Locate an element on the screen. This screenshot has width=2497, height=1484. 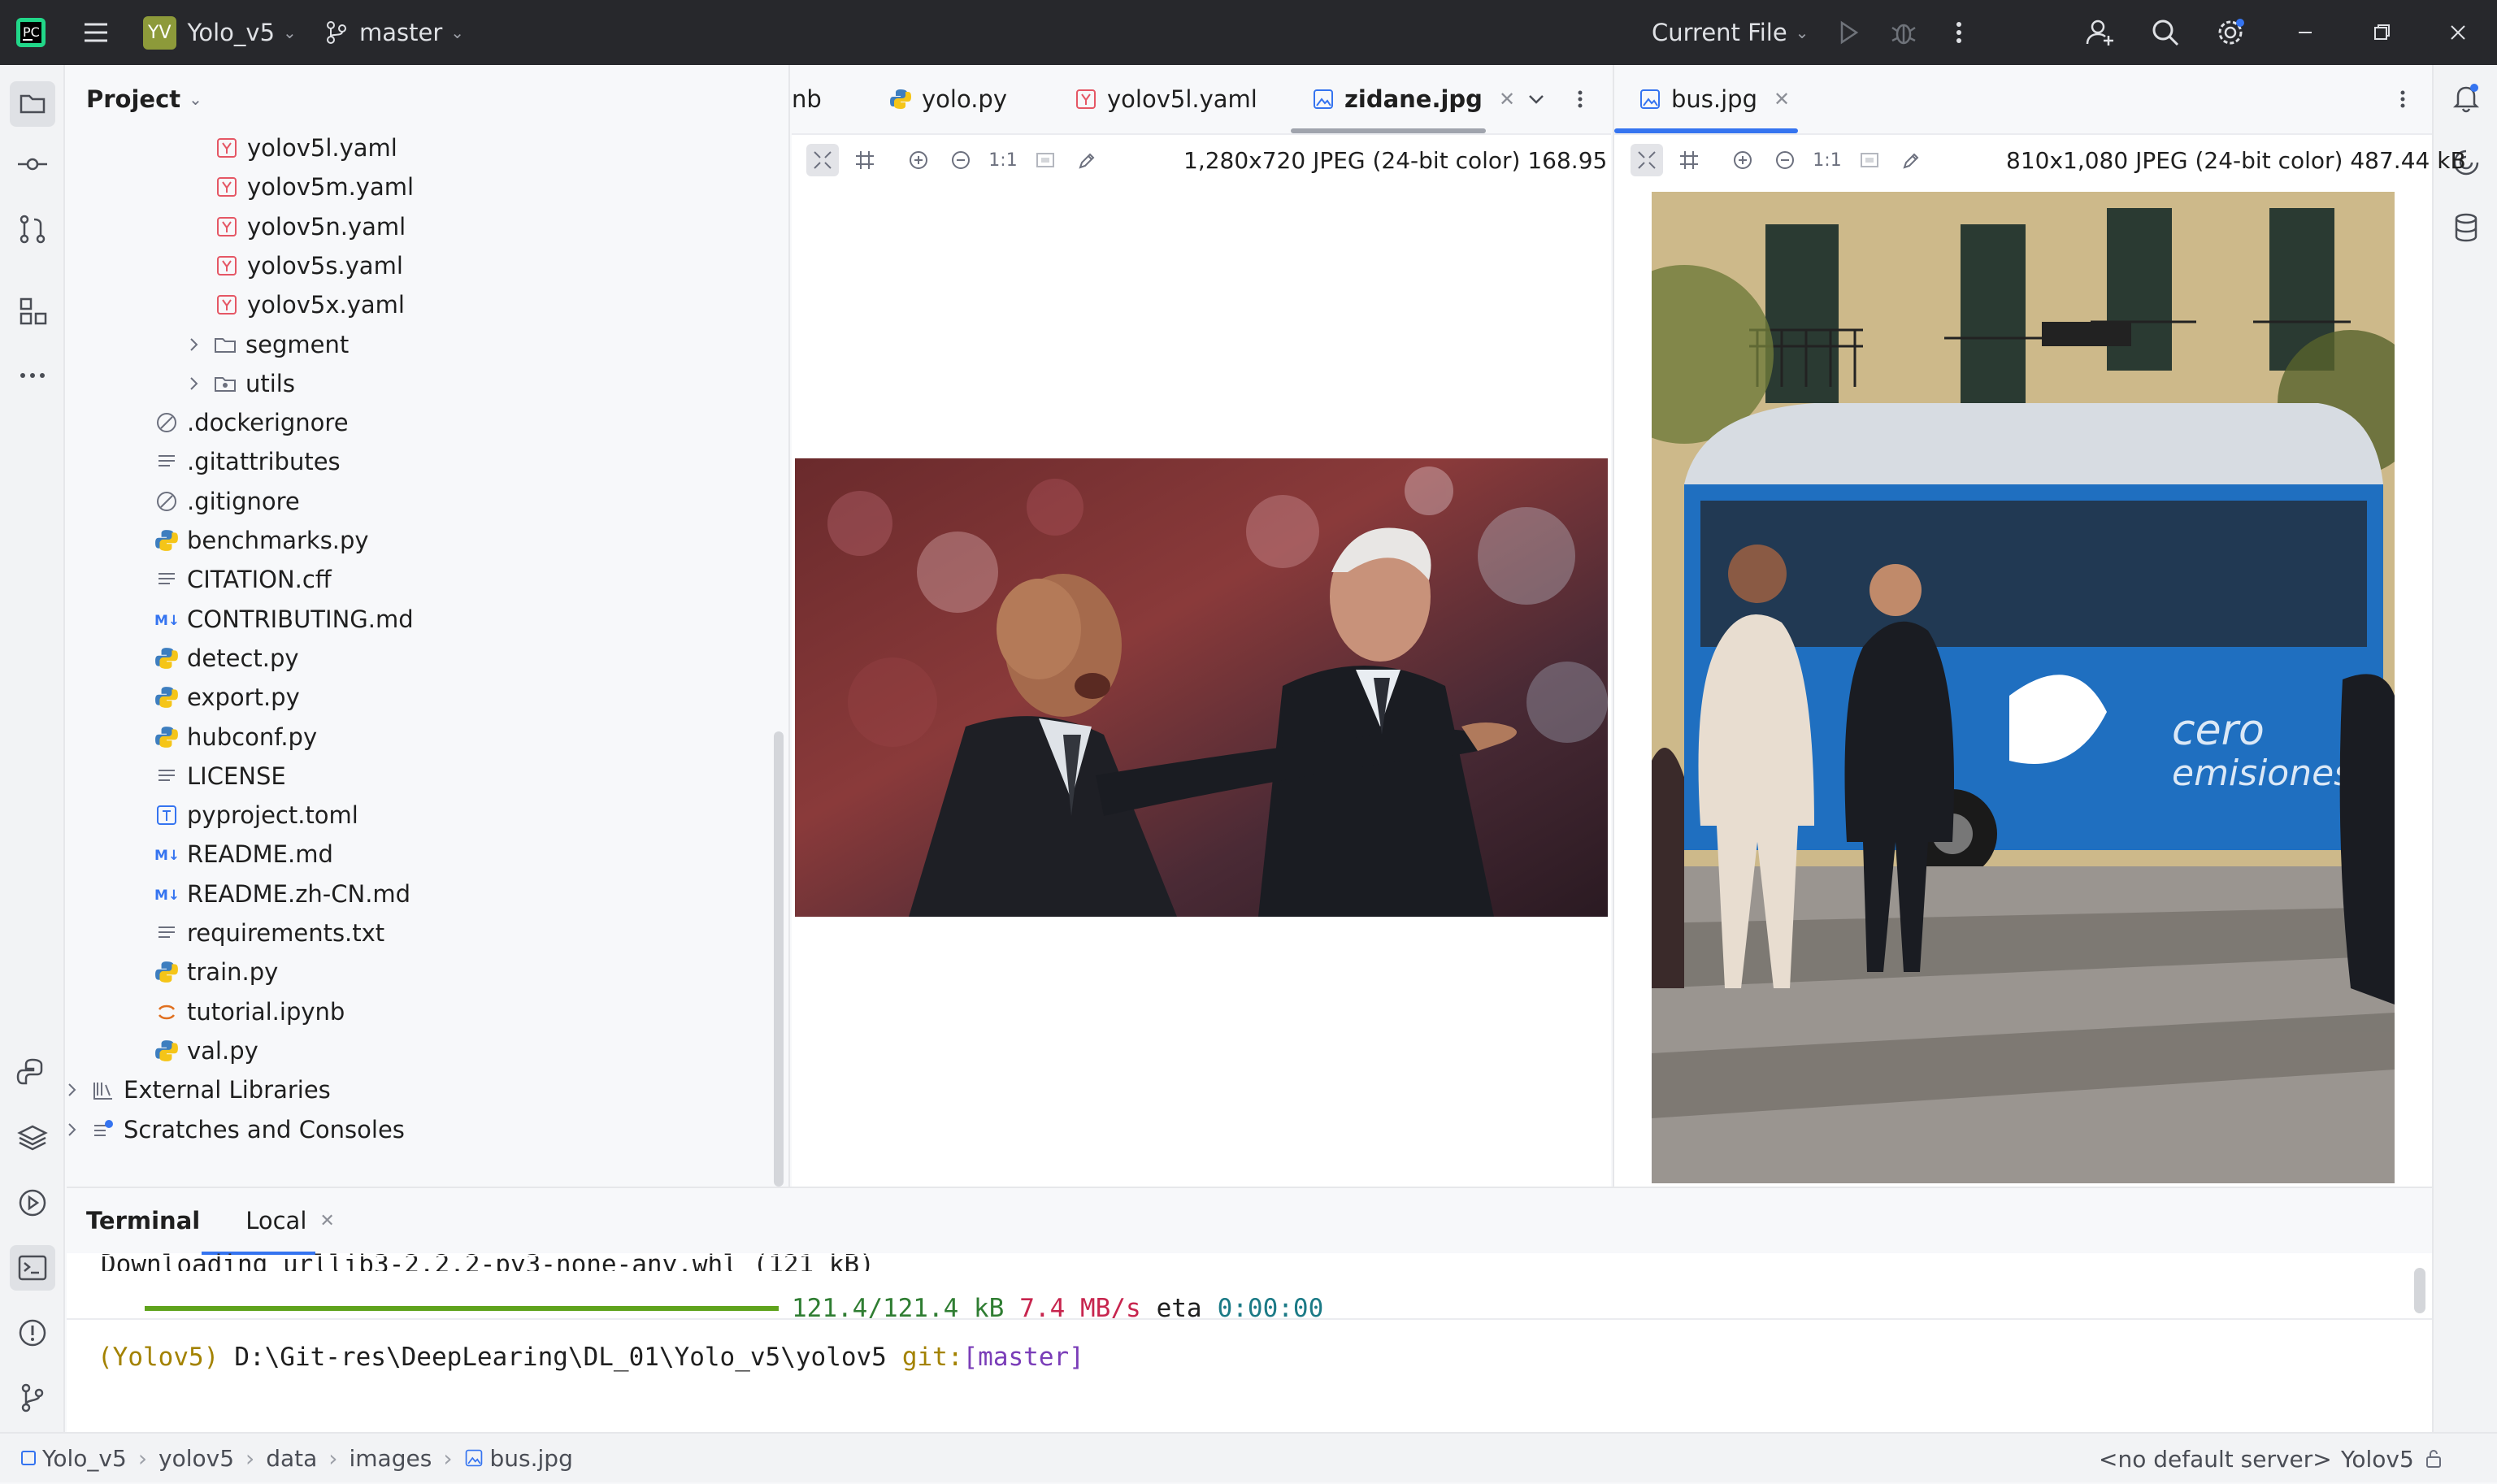
tab-bus-jpg: bus.jpg ✕ is located at coordinates (1714, 99).